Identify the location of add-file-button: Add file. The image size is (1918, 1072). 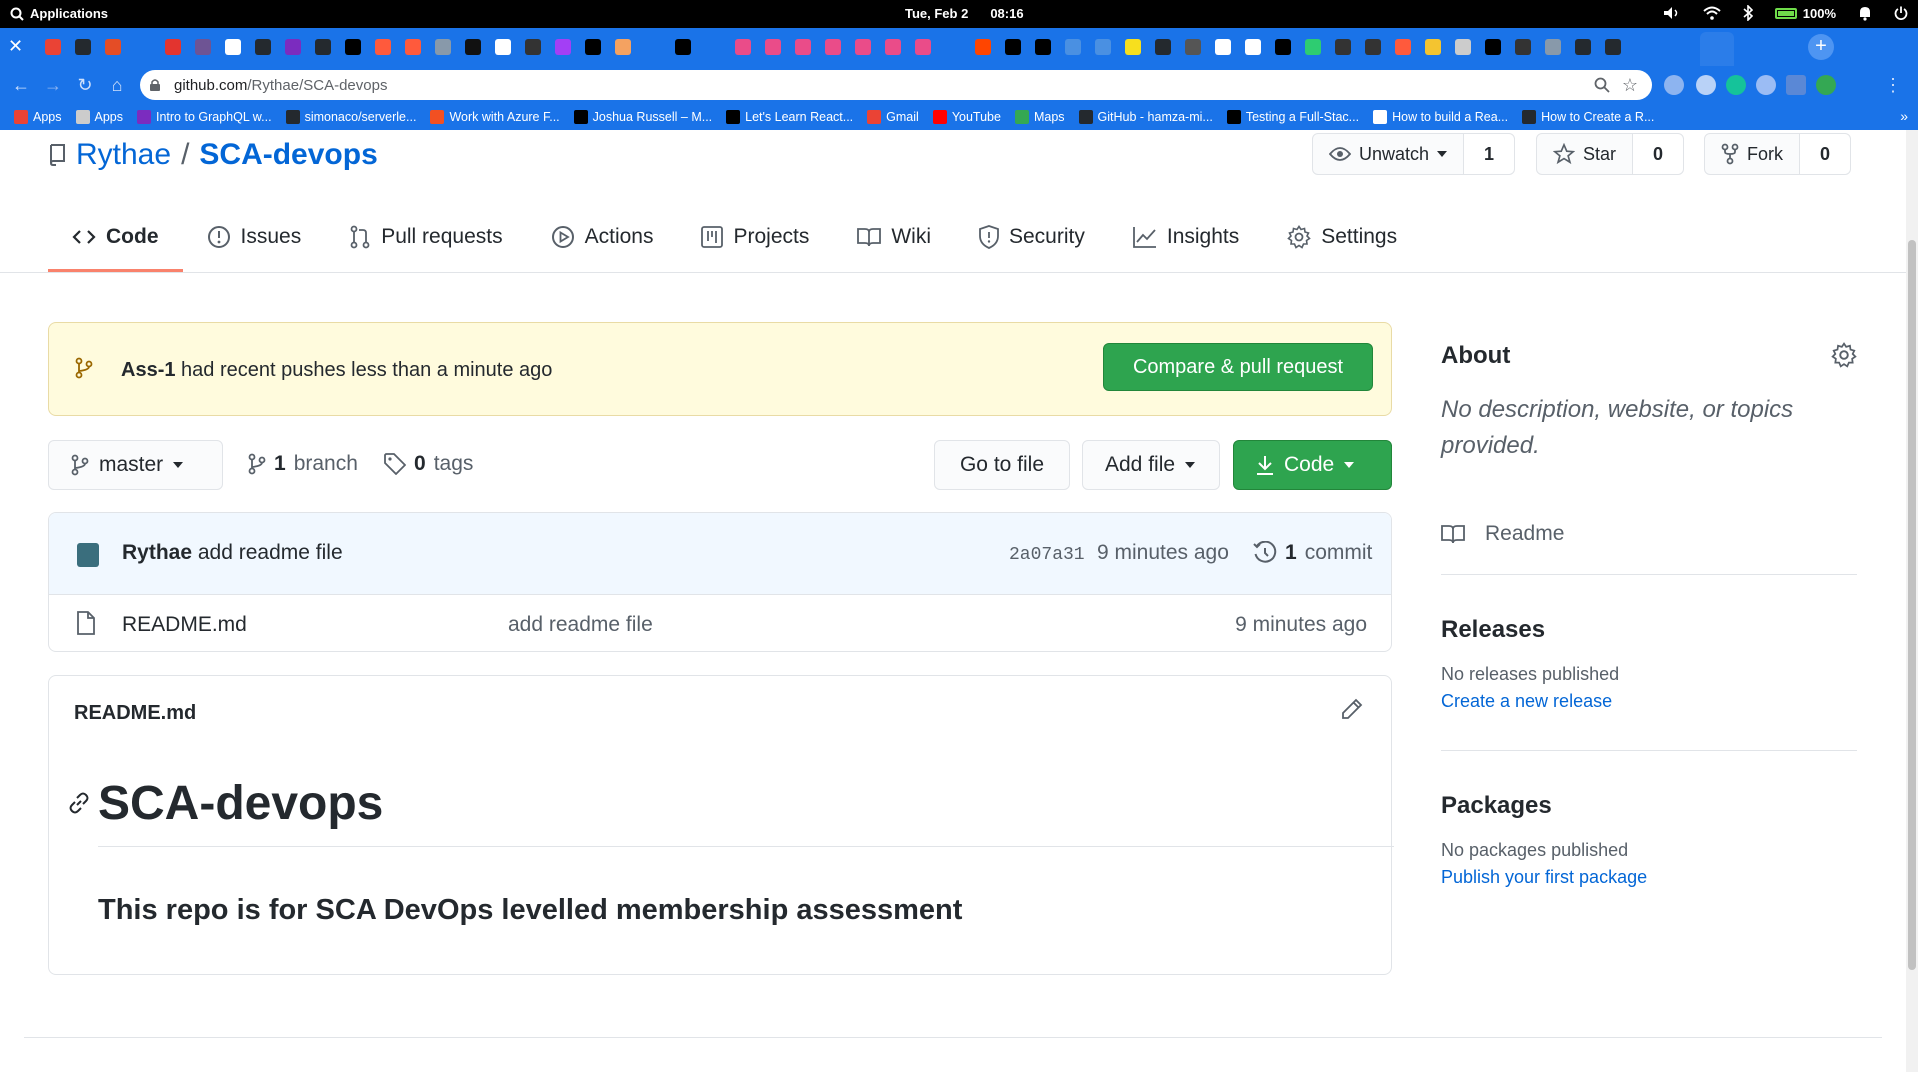
(1151, 465).